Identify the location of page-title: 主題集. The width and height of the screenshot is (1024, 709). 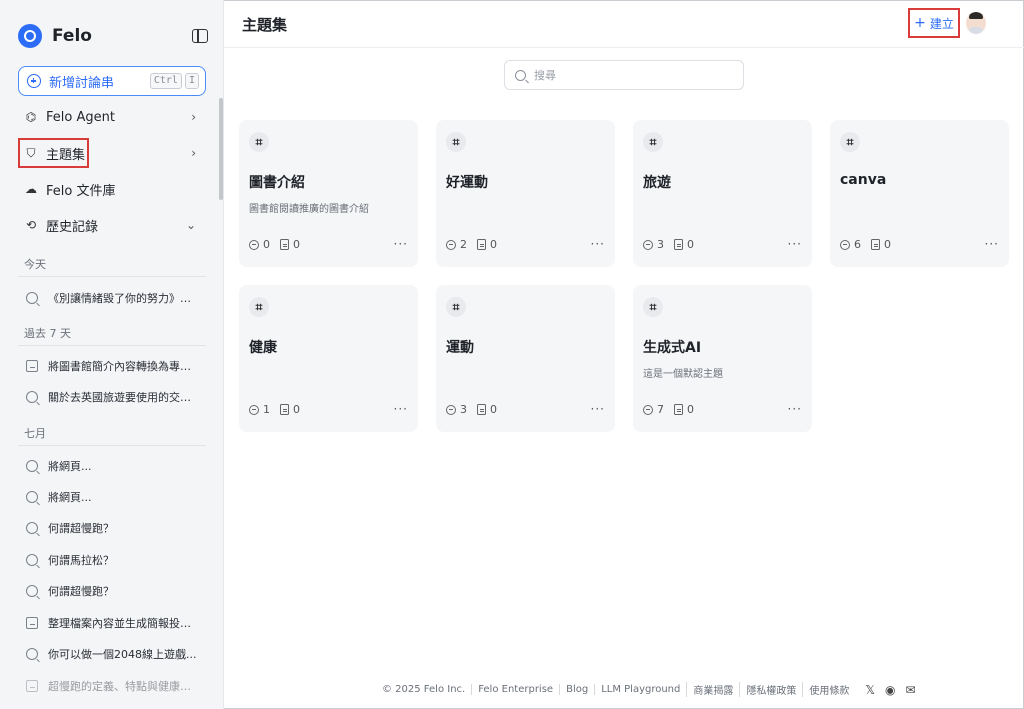
(265, 25).